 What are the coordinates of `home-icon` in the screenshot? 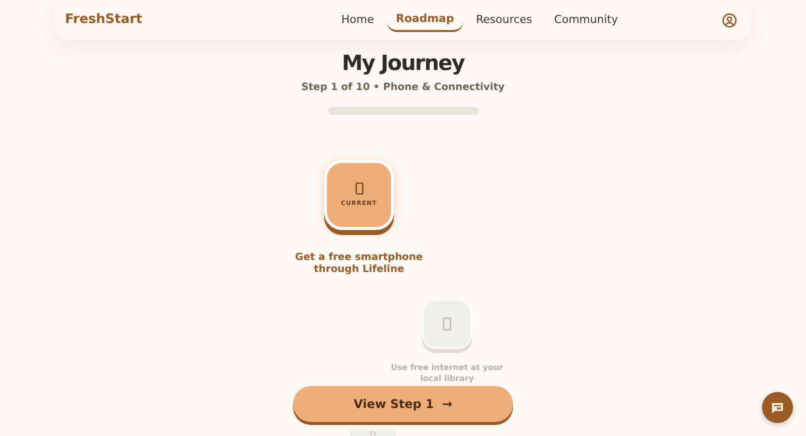 It's located at (373, 433).